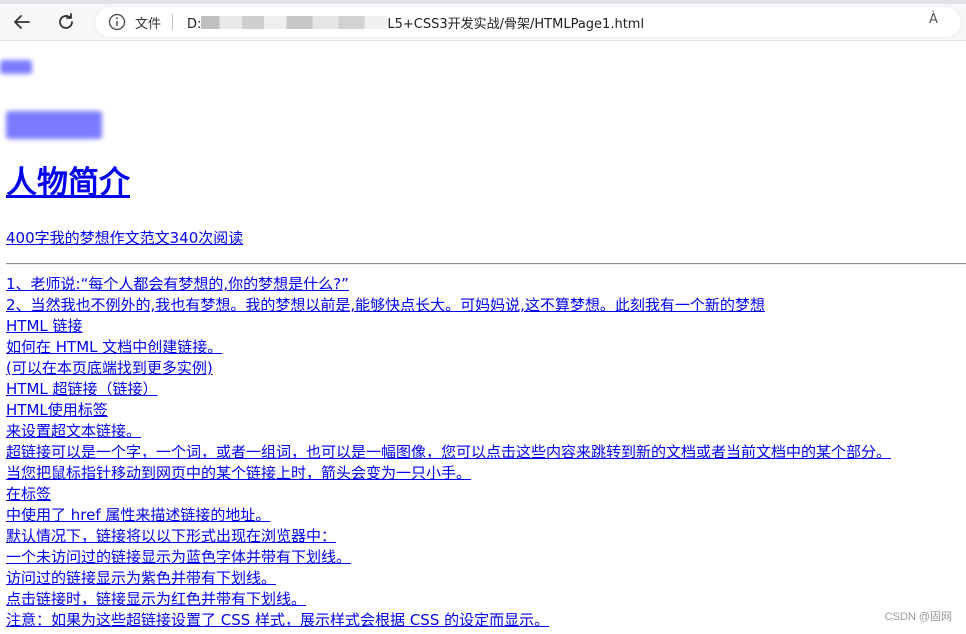 The height and width of the screenshot is (634, 966). Describe the element at coordinates (194, 24) in the screenshot. I see `url-prefix: D:` at that location.